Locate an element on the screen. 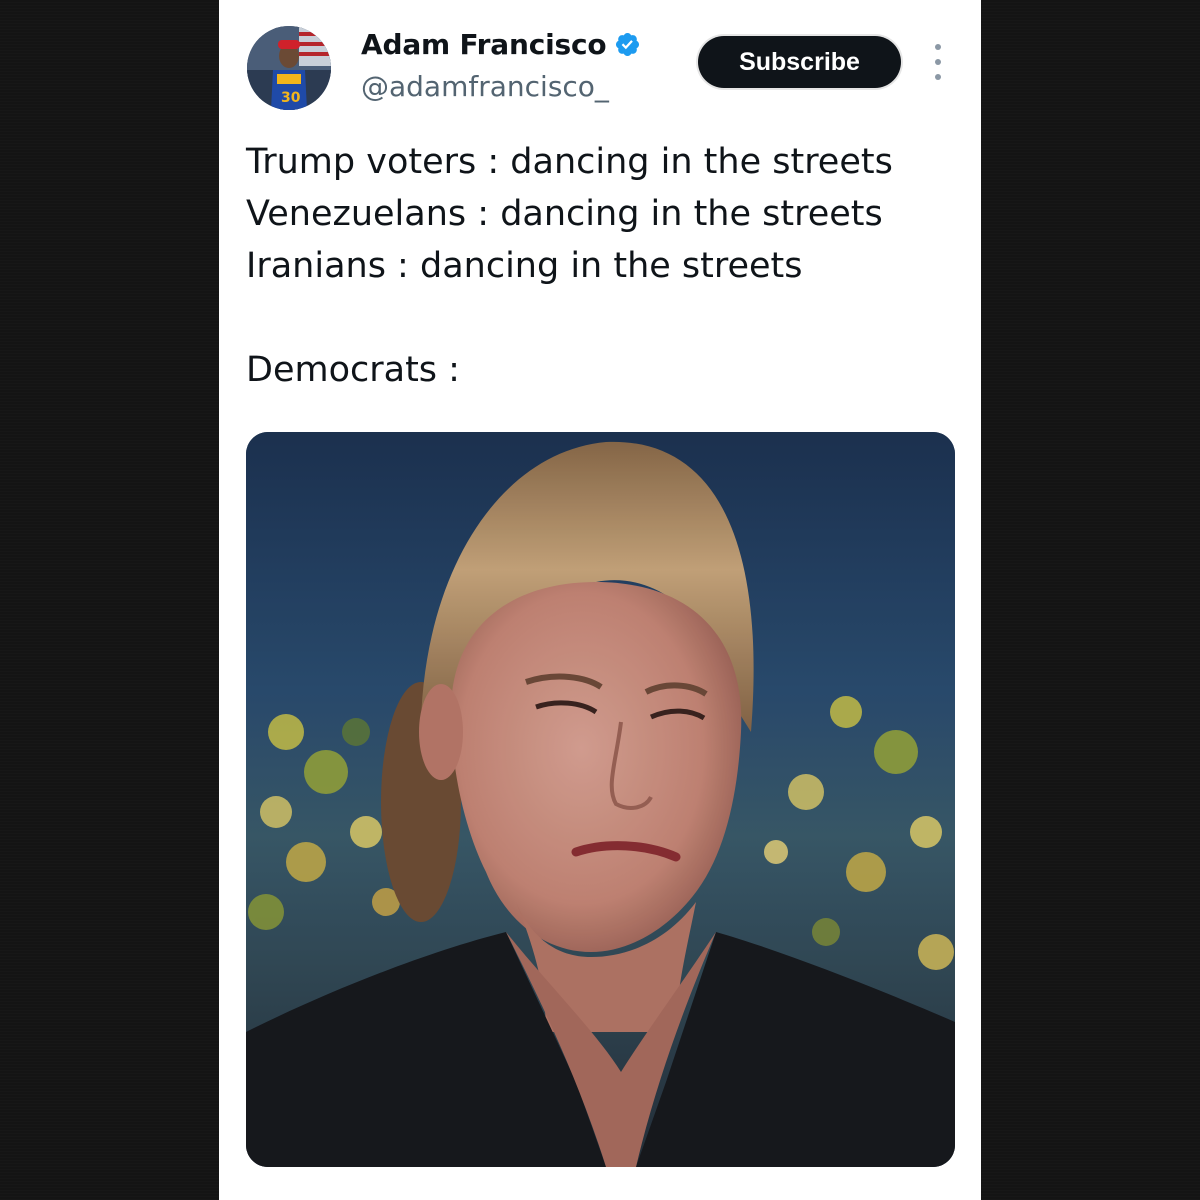  avatar-image: 30 is located at coordinates (289, 68).